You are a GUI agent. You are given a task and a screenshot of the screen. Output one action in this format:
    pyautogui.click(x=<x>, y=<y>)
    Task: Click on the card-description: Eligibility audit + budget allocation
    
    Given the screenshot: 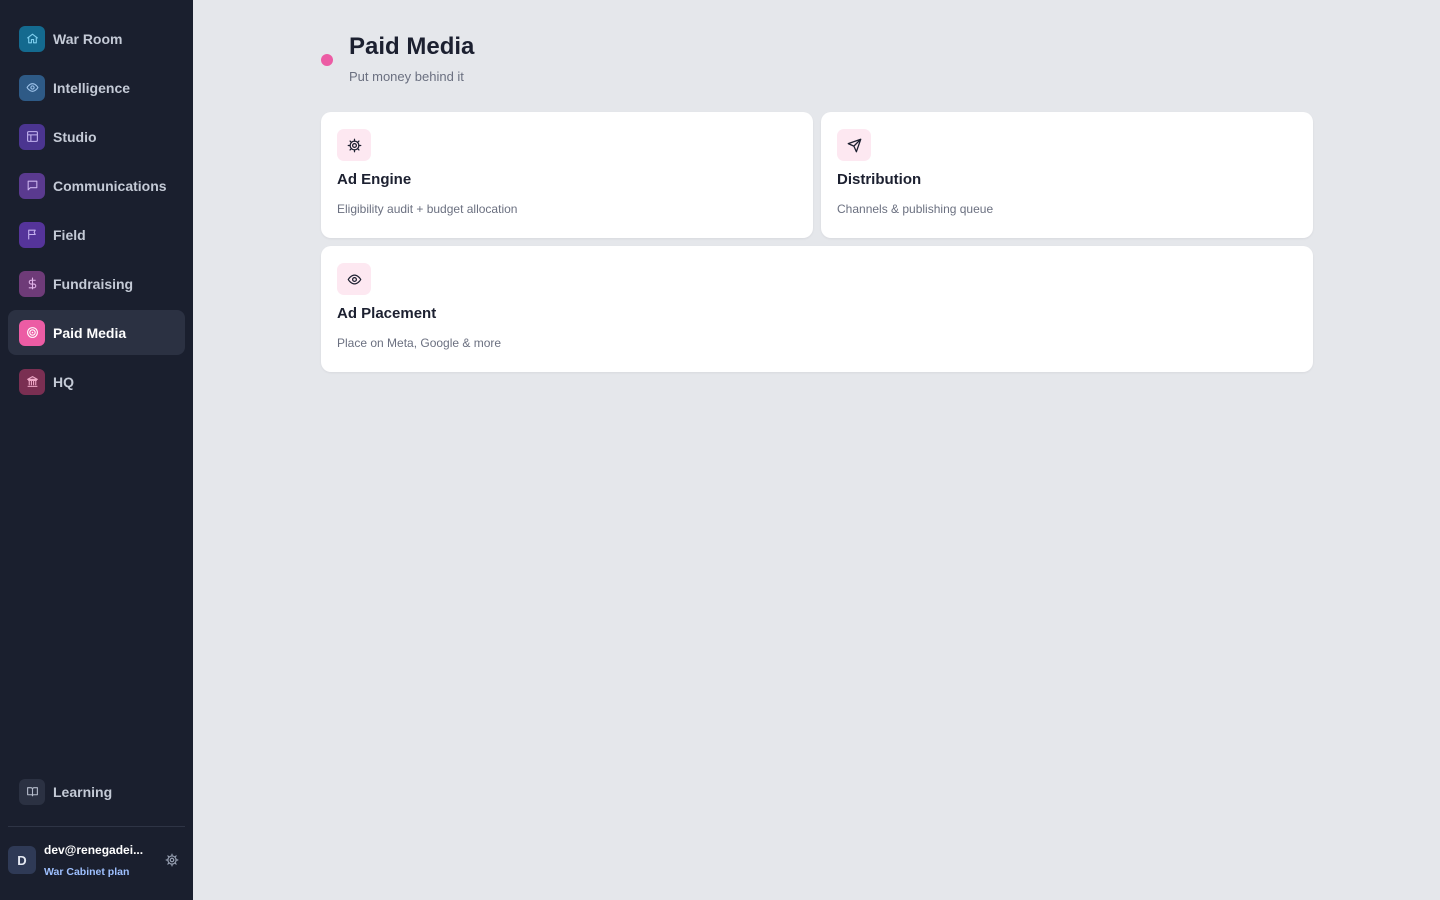 What is the action you would take?
    pyautogui.click(x=427, y=209)
    